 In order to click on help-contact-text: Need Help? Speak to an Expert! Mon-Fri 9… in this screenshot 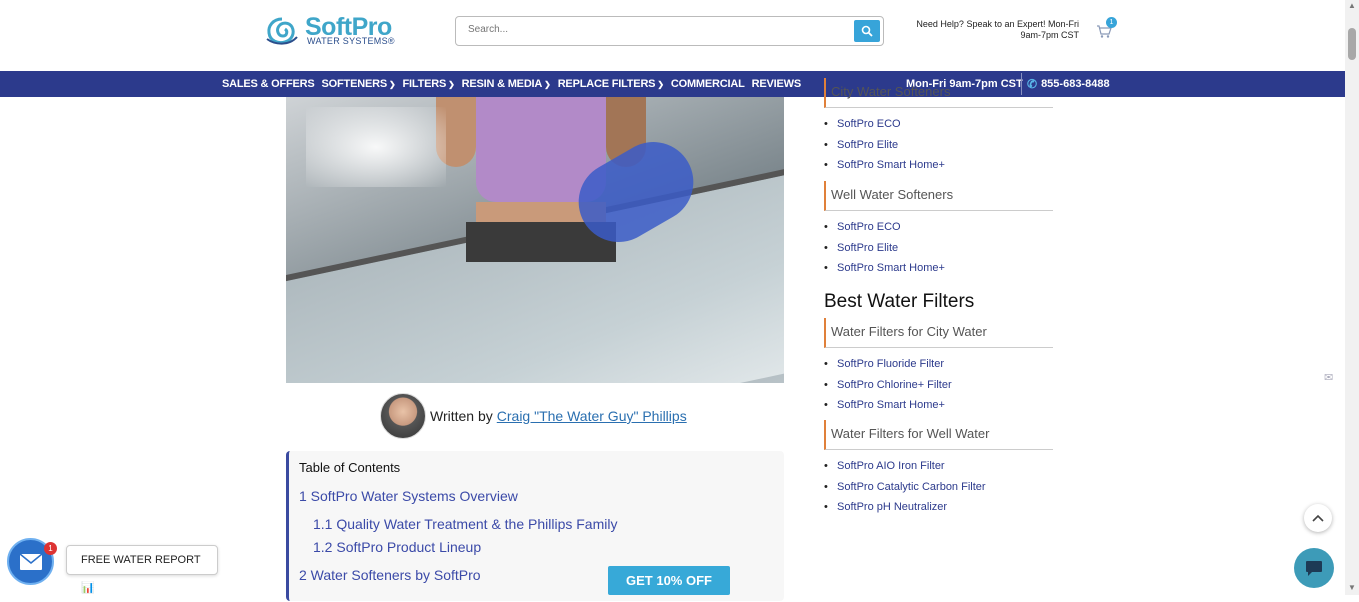, I will do `click(997, 29)`.